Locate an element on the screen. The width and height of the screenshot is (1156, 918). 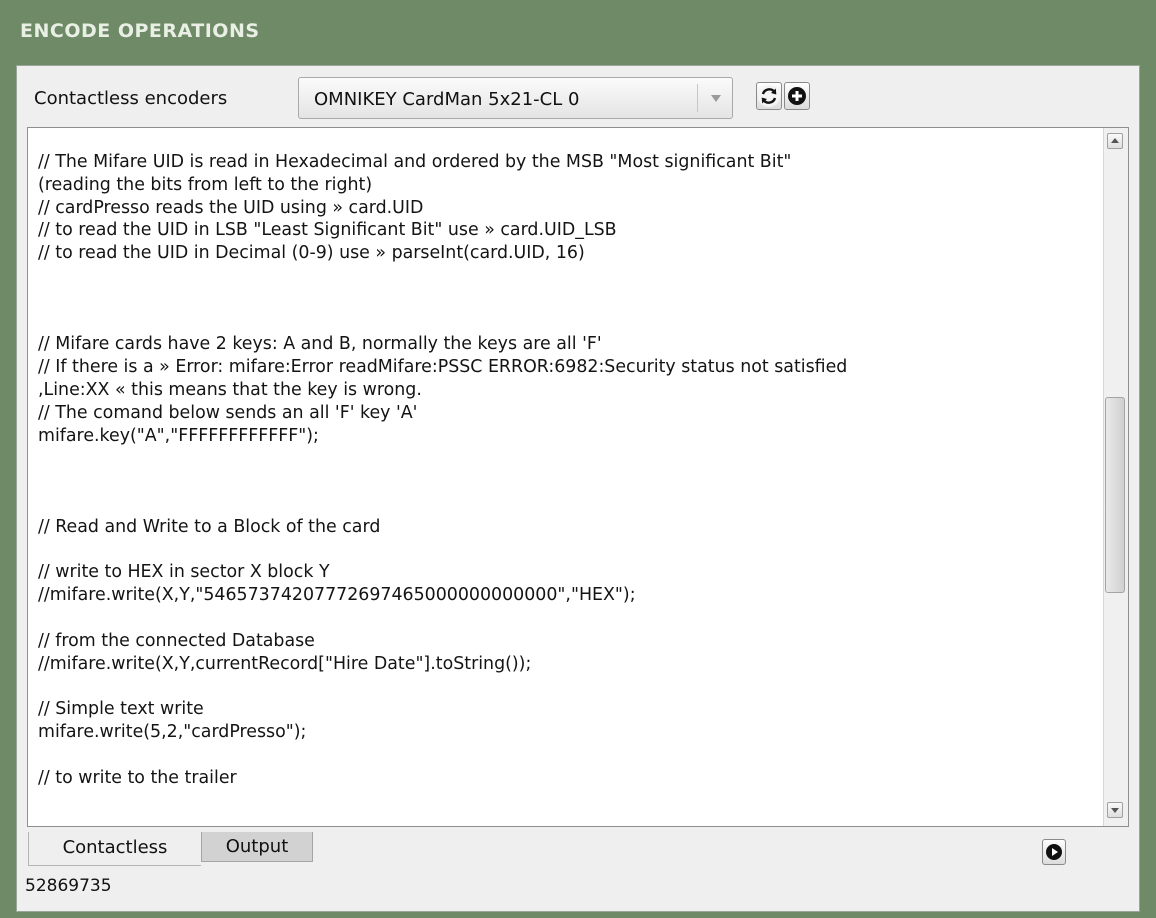
refresh-button is located at coordinates (769, 96).